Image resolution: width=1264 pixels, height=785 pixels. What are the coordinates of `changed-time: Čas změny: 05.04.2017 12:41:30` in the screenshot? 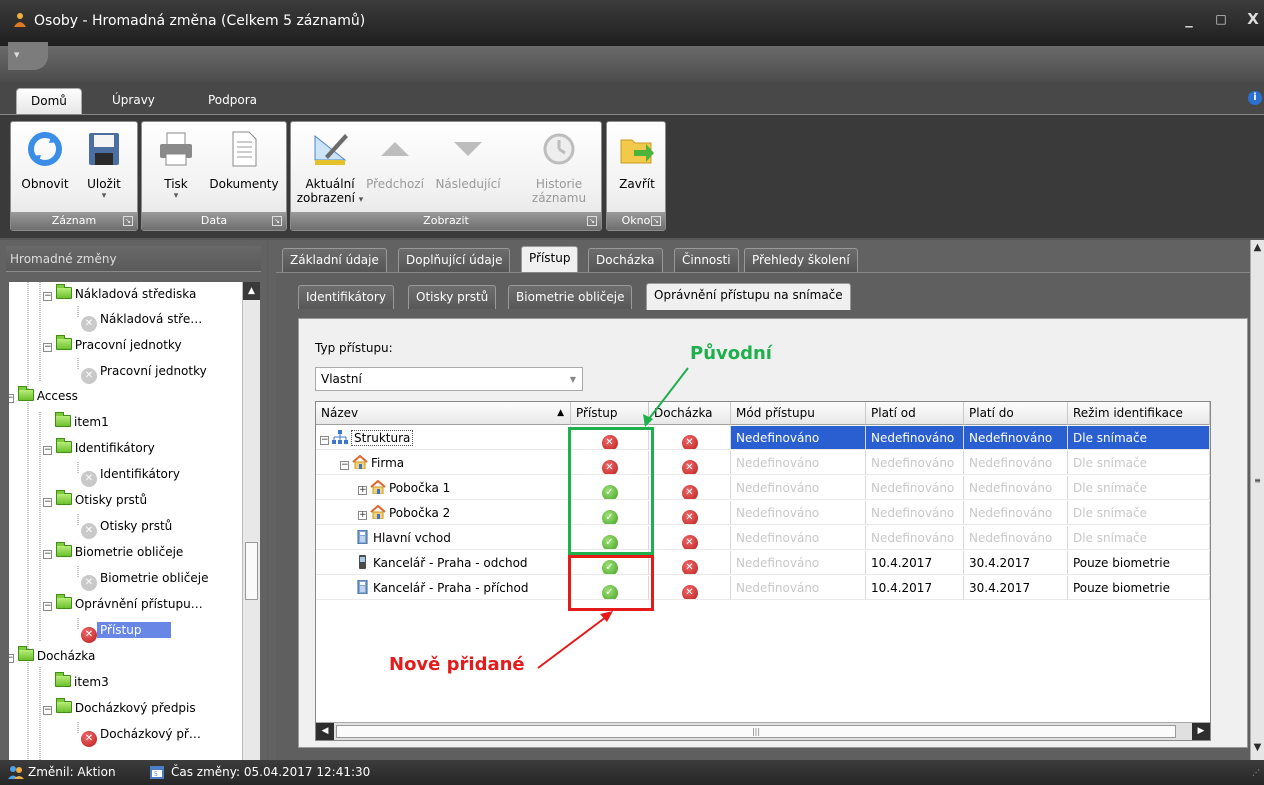 It's located at (271, 772).